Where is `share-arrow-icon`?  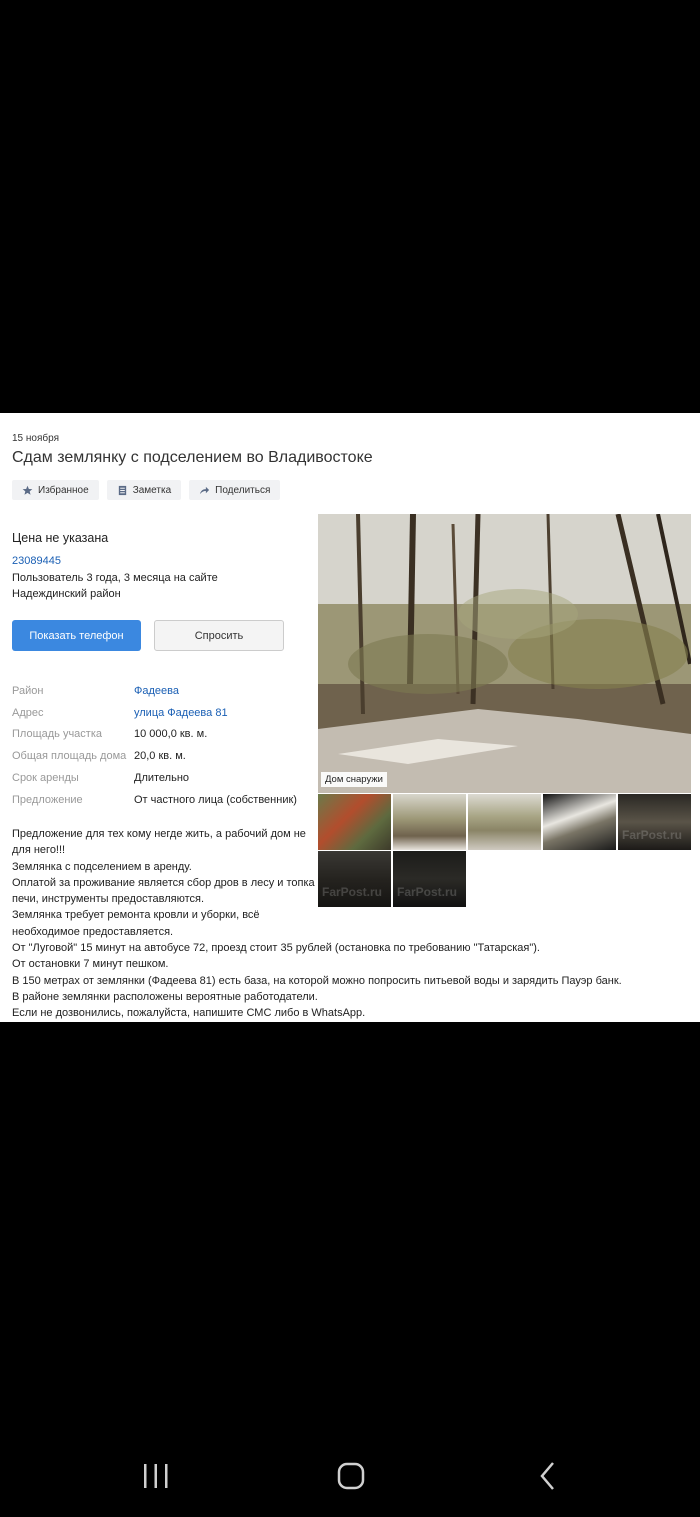
share-arrow-icon is located at coordinates (205, 490).